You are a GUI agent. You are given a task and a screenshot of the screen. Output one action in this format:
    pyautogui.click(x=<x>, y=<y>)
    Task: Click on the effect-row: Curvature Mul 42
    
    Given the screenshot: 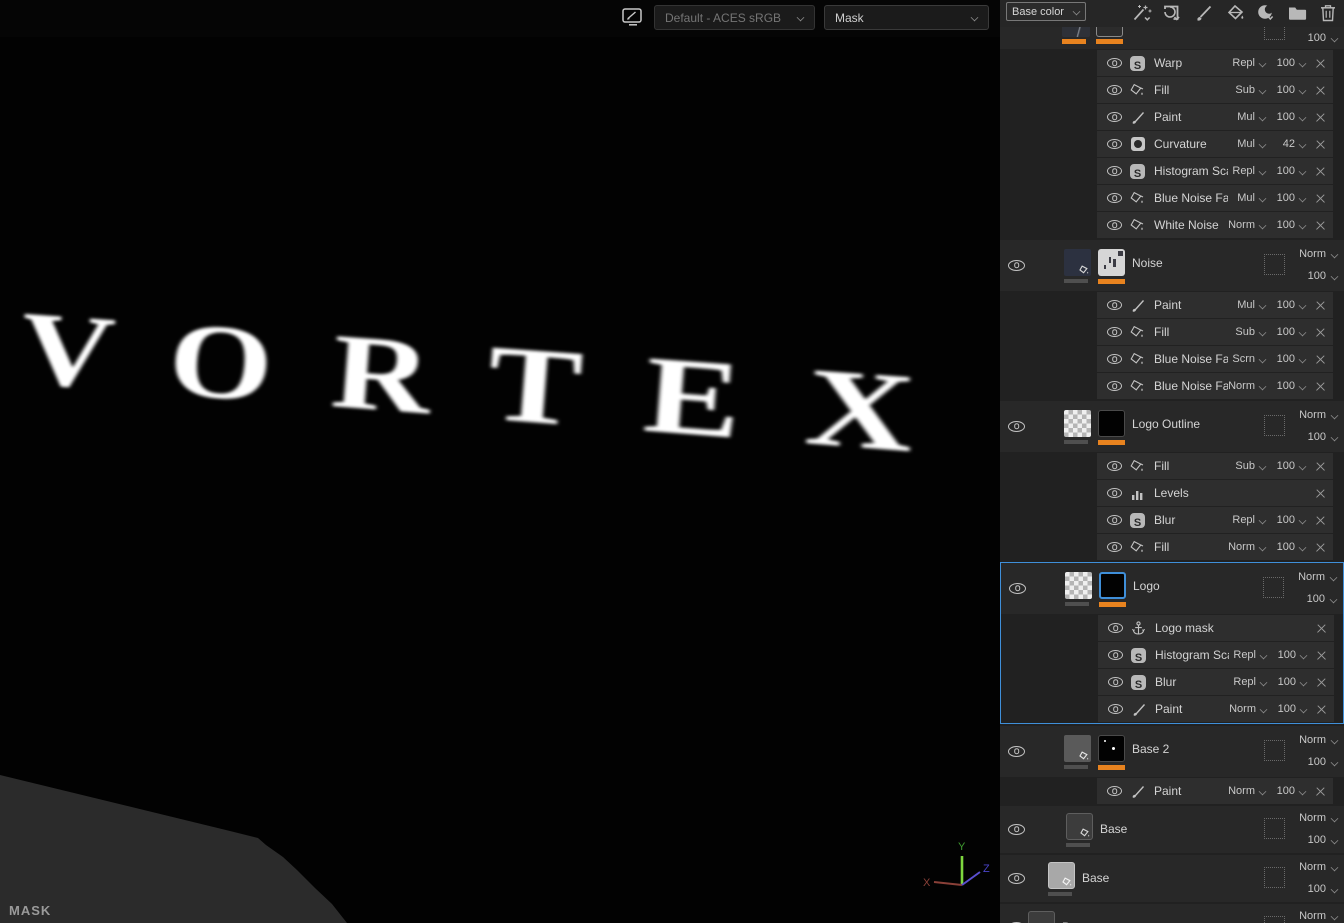 What is the action you would take?
    pyautogui.click(x=1215, y=144)
    